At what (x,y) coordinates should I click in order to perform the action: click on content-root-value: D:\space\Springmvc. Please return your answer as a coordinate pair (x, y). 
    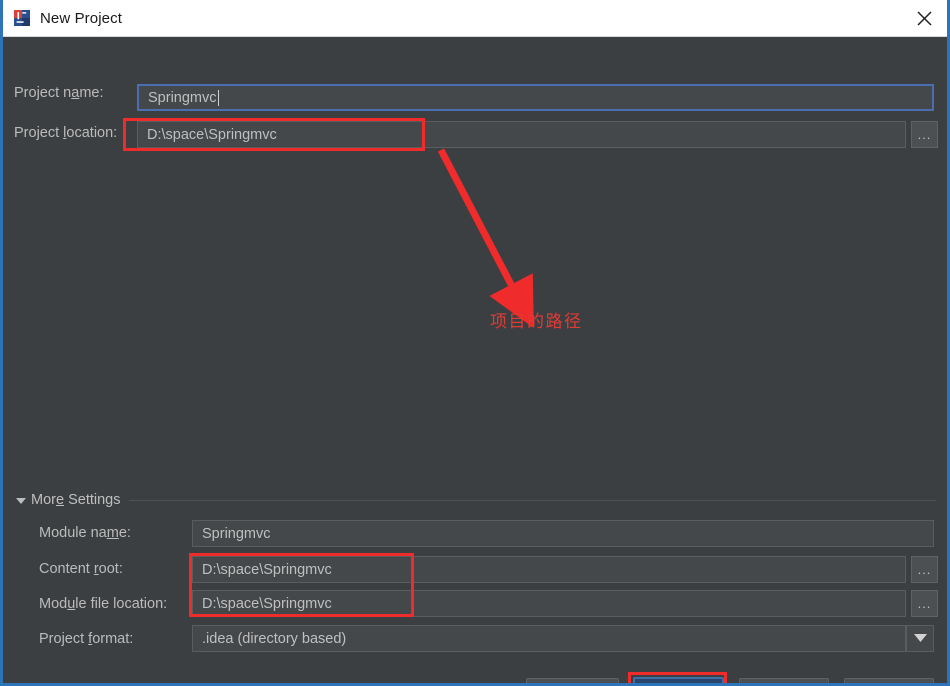
    Looking at the image, I should click on (267, 569).